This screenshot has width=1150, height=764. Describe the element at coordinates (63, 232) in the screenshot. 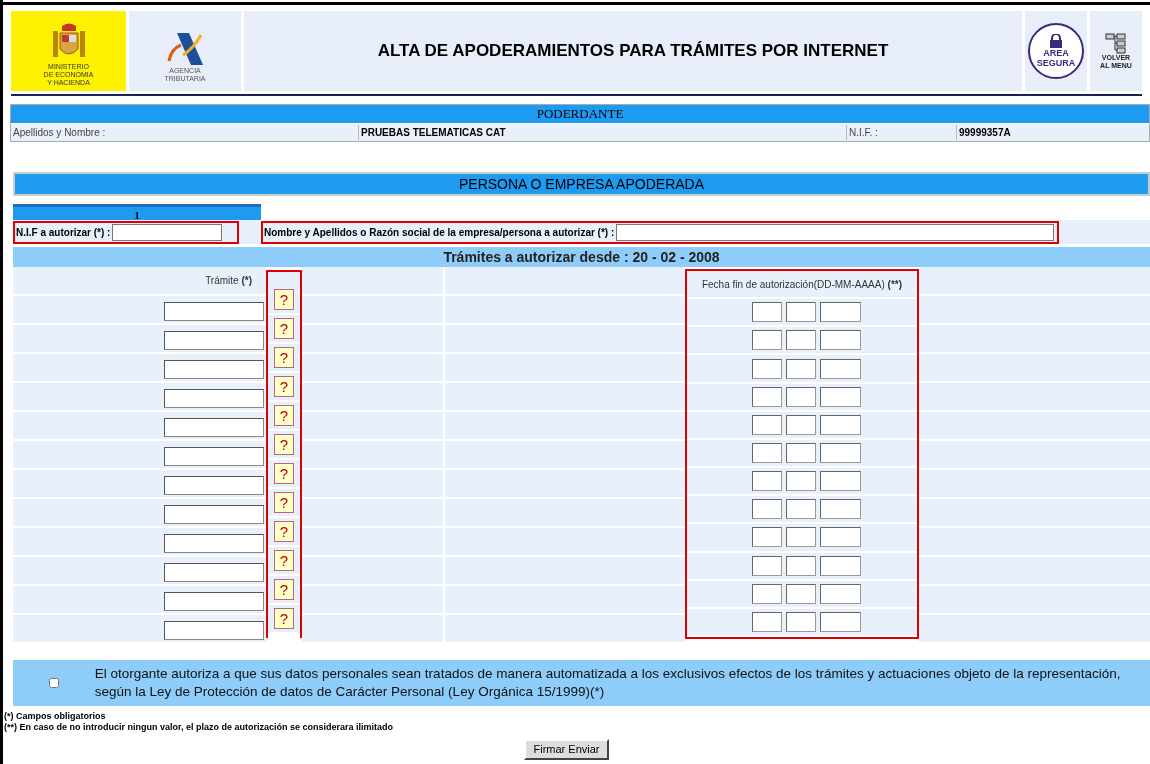

I see `field-label: N.I.F a autorizar (*) :` at that location.